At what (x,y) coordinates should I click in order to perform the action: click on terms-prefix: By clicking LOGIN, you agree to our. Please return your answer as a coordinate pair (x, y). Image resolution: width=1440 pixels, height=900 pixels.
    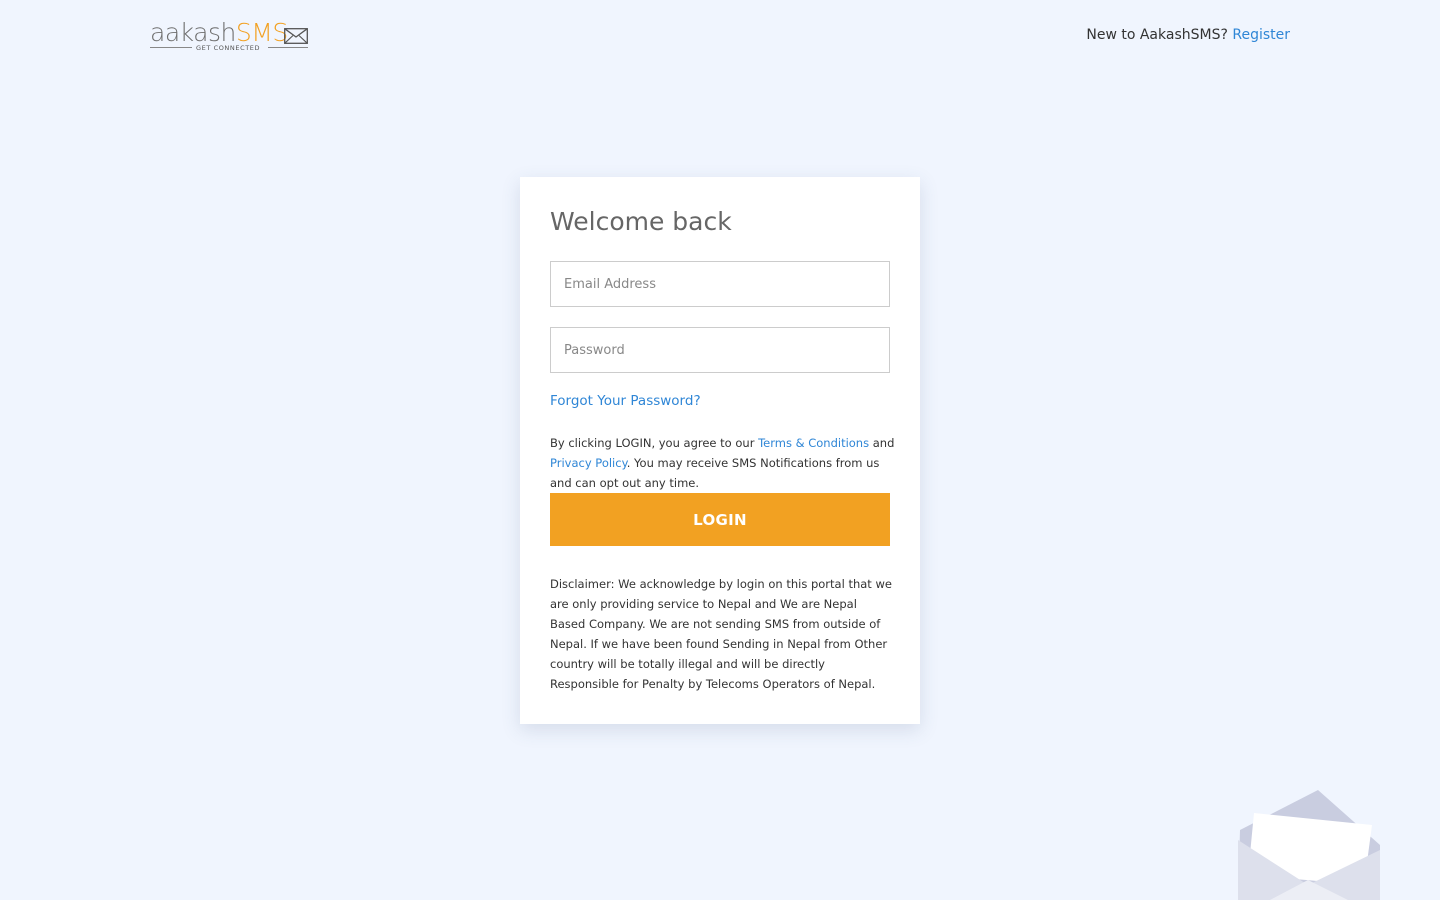
    Looking at the image, I should click on (654, 443).